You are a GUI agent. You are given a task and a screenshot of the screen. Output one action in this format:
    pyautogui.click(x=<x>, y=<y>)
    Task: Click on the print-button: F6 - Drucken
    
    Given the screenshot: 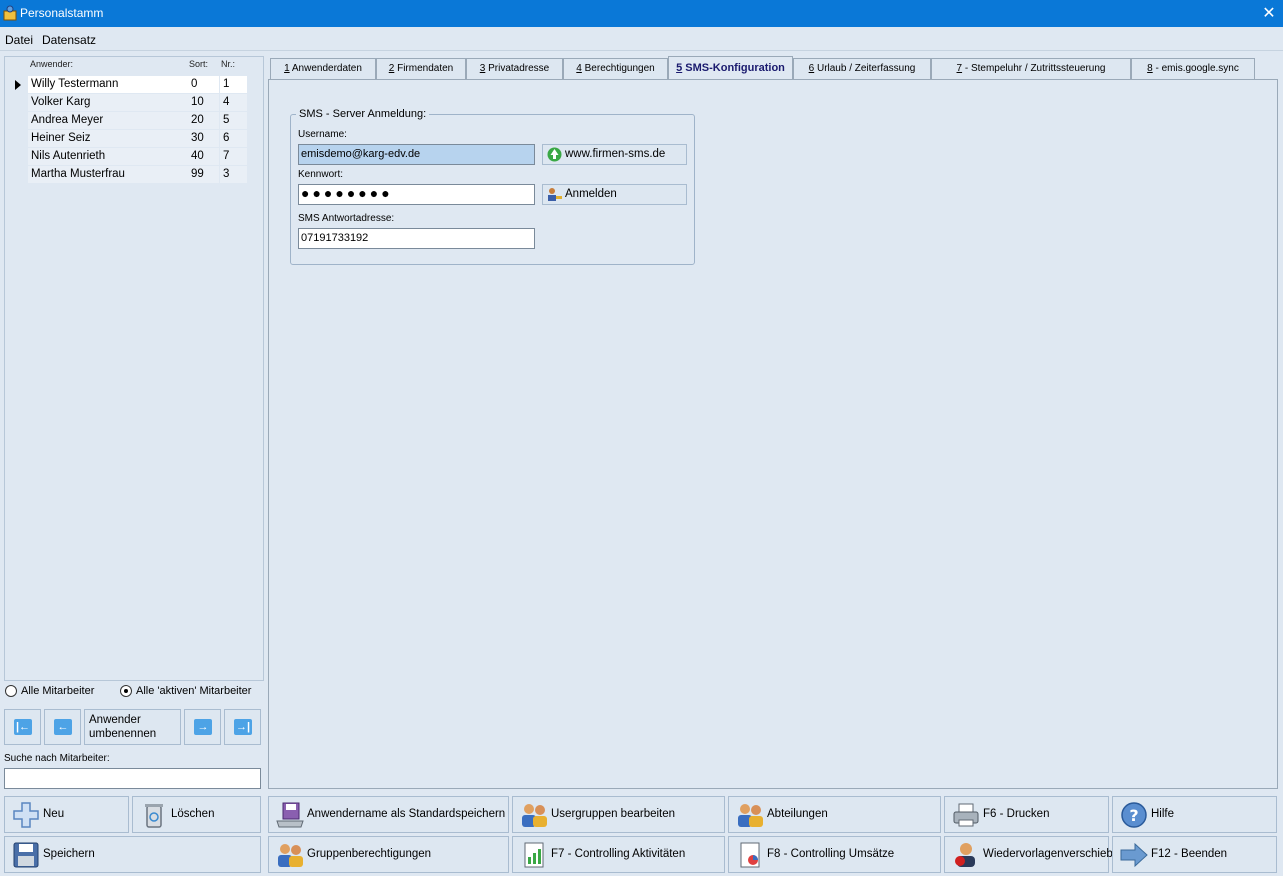 What is the action you would take?
    pyautogui.click(x=1026, y=814)
    